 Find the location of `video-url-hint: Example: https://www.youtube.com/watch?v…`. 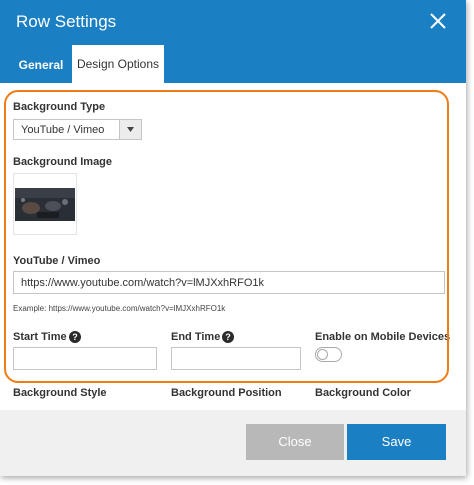

video-url-hint: Example: https://www.youtube.com/watch?v… is located at coordinates (119, 308).